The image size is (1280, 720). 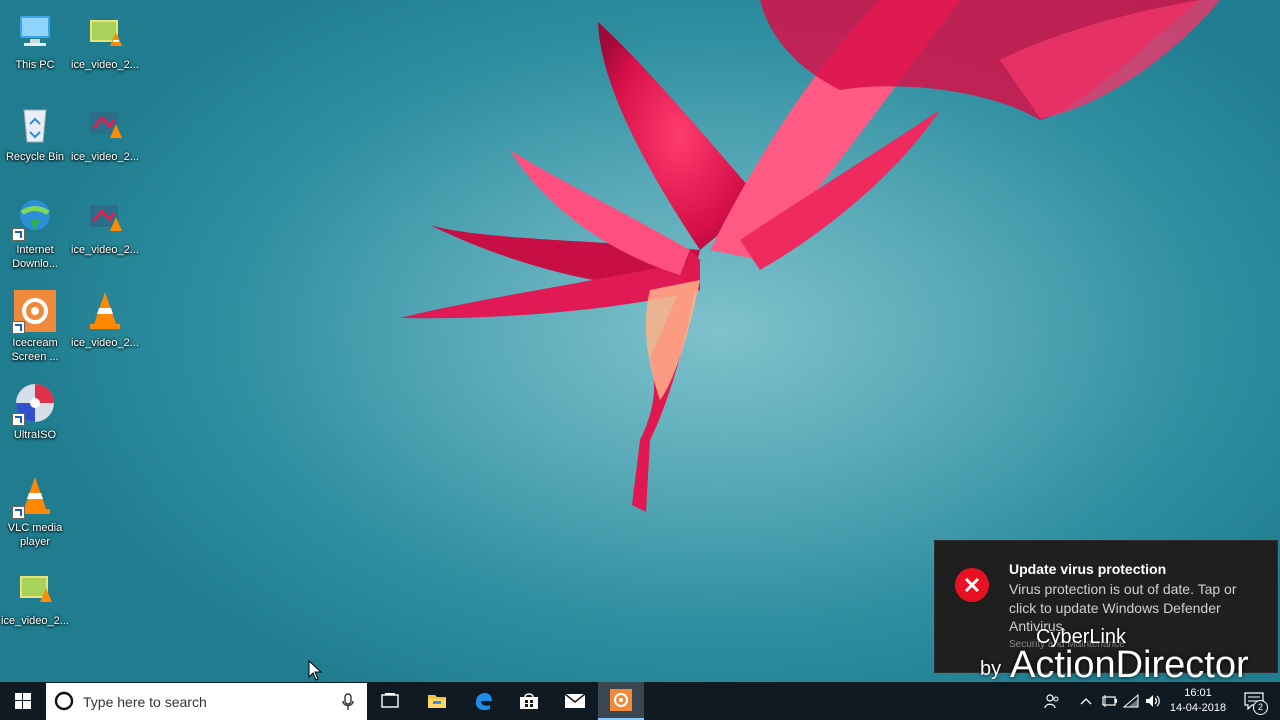 I want to click on people-icon, so click(x=1051, y=701).